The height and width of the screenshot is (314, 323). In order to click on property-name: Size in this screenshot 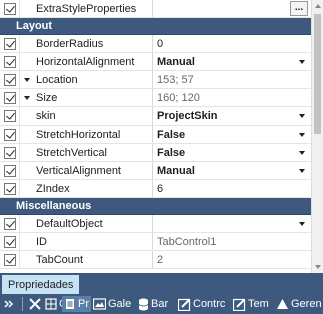, I will do `click(47, 98)`.